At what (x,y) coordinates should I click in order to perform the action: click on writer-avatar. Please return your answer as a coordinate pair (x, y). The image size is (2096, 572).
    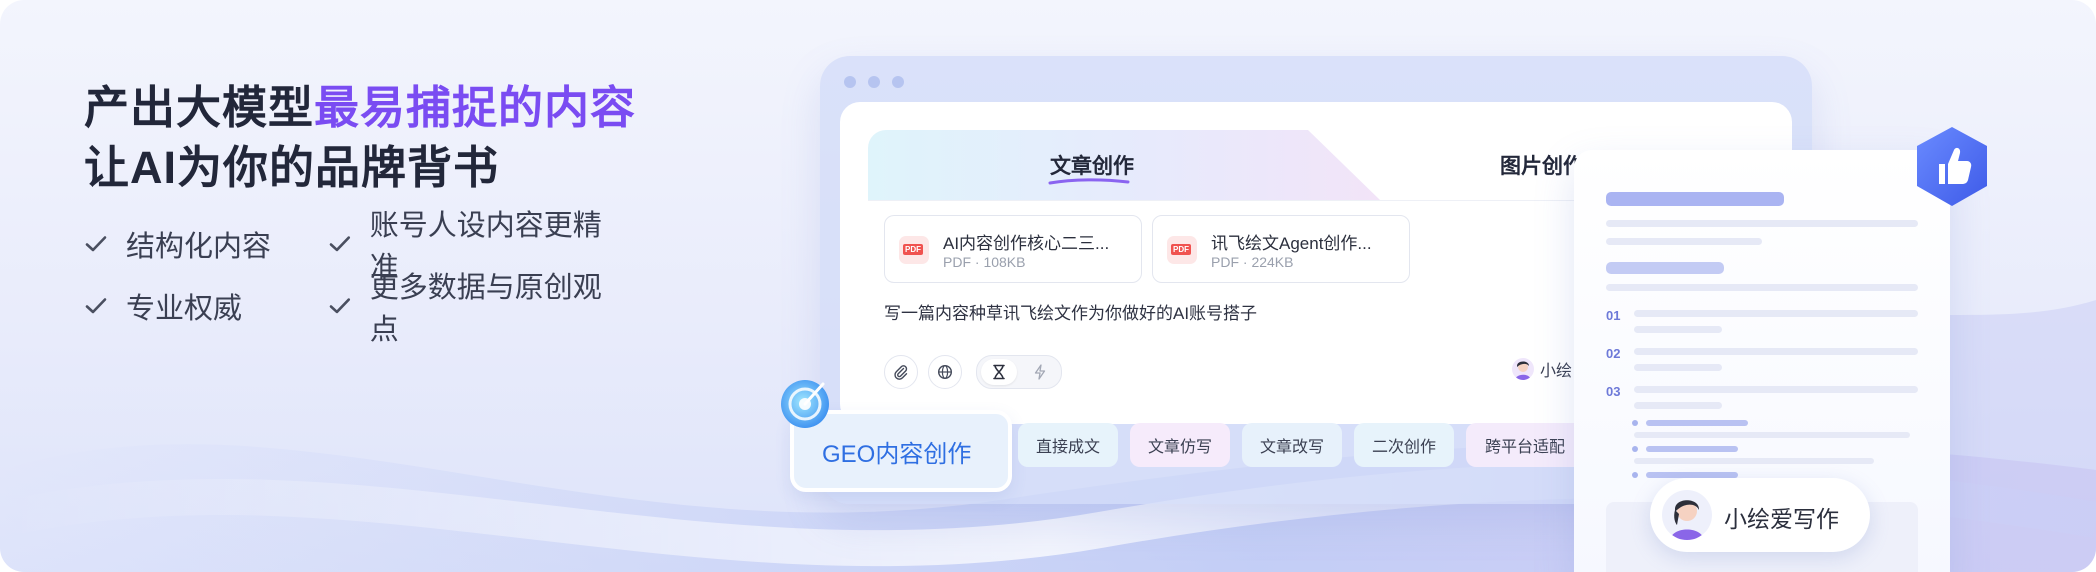
    Looking at the image, I should click on (1687, 515).